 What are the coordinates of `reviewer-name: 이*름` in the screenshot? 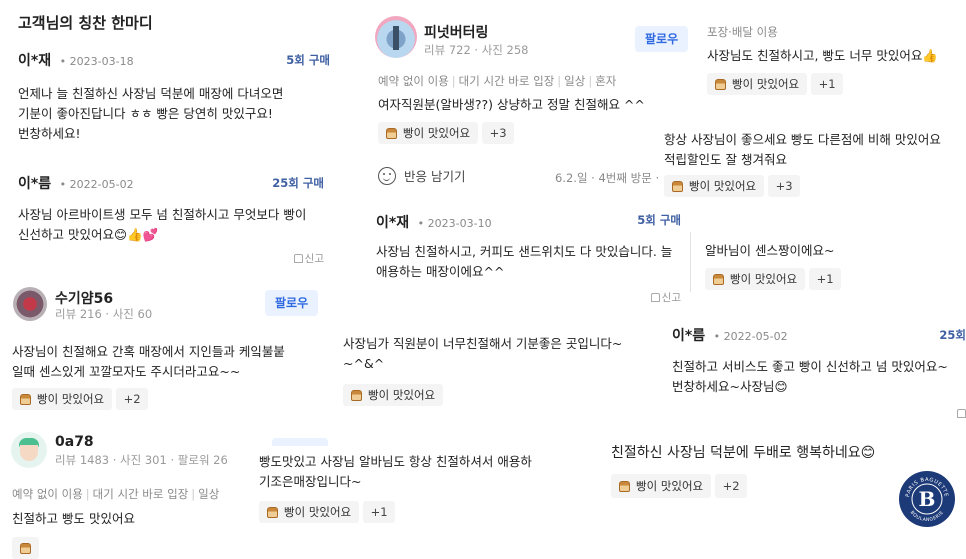 It's located at (35, 184).